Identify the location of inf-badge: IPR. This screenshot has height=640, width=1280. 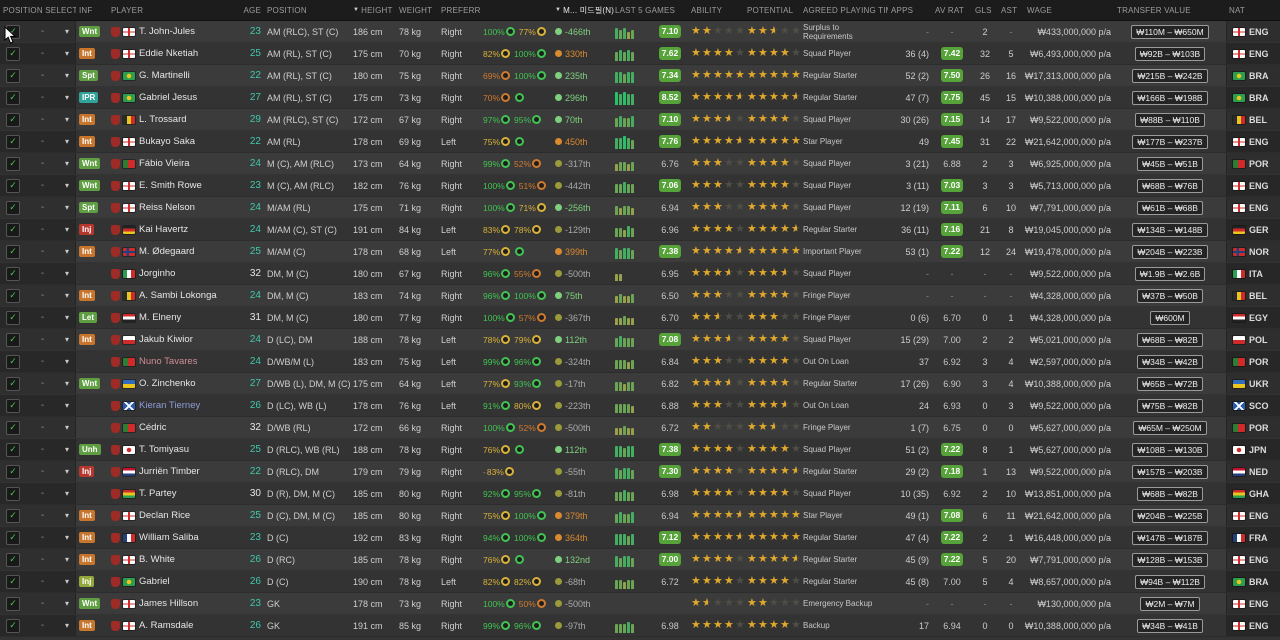
(89, 97).